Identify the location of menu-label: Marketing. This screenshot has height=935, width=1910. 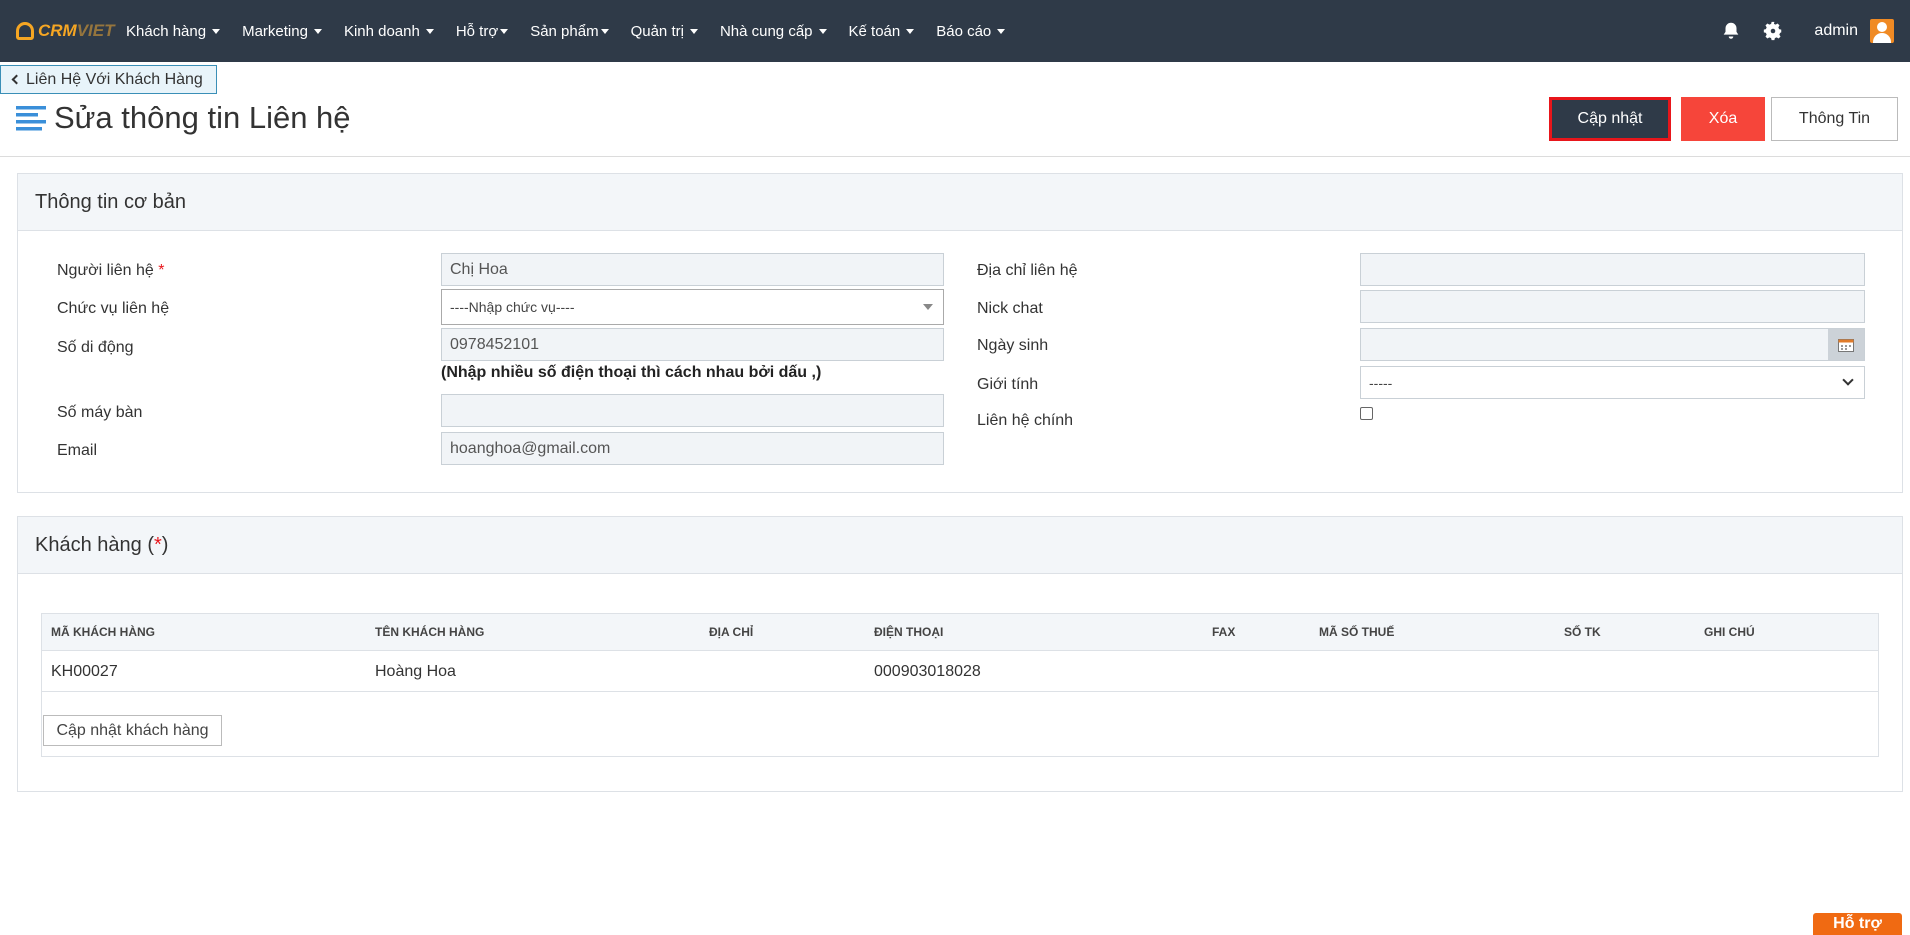
(275, 31).